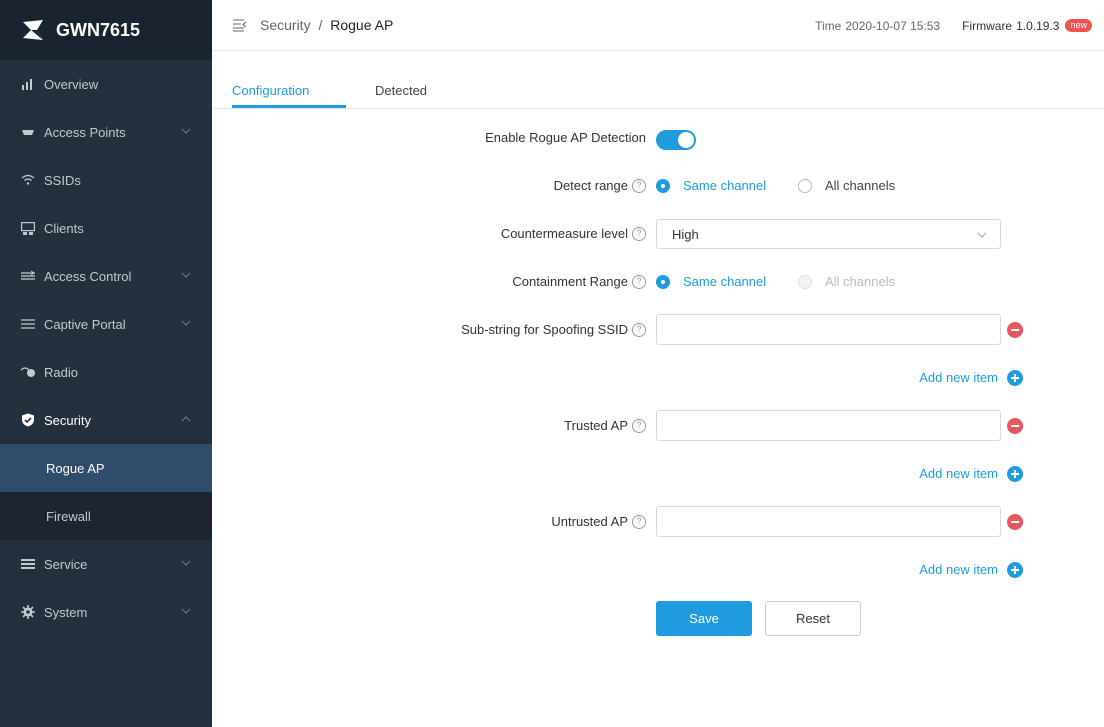 This screenshot has height=727, width=1104. I want to click on detect-range-all-channels: All channels, so click(846, 185).